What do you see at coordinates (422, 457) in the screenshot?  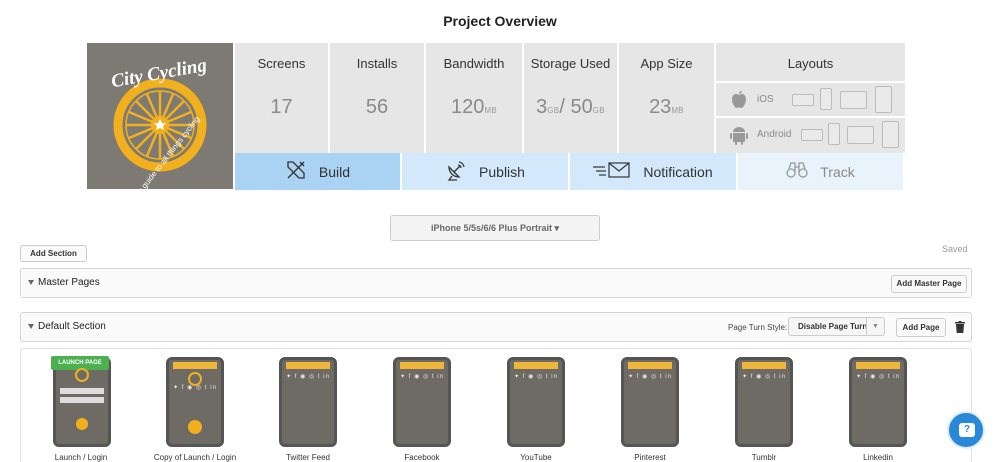 I see `page-label: Facebook` at bounding box center [422, 457].